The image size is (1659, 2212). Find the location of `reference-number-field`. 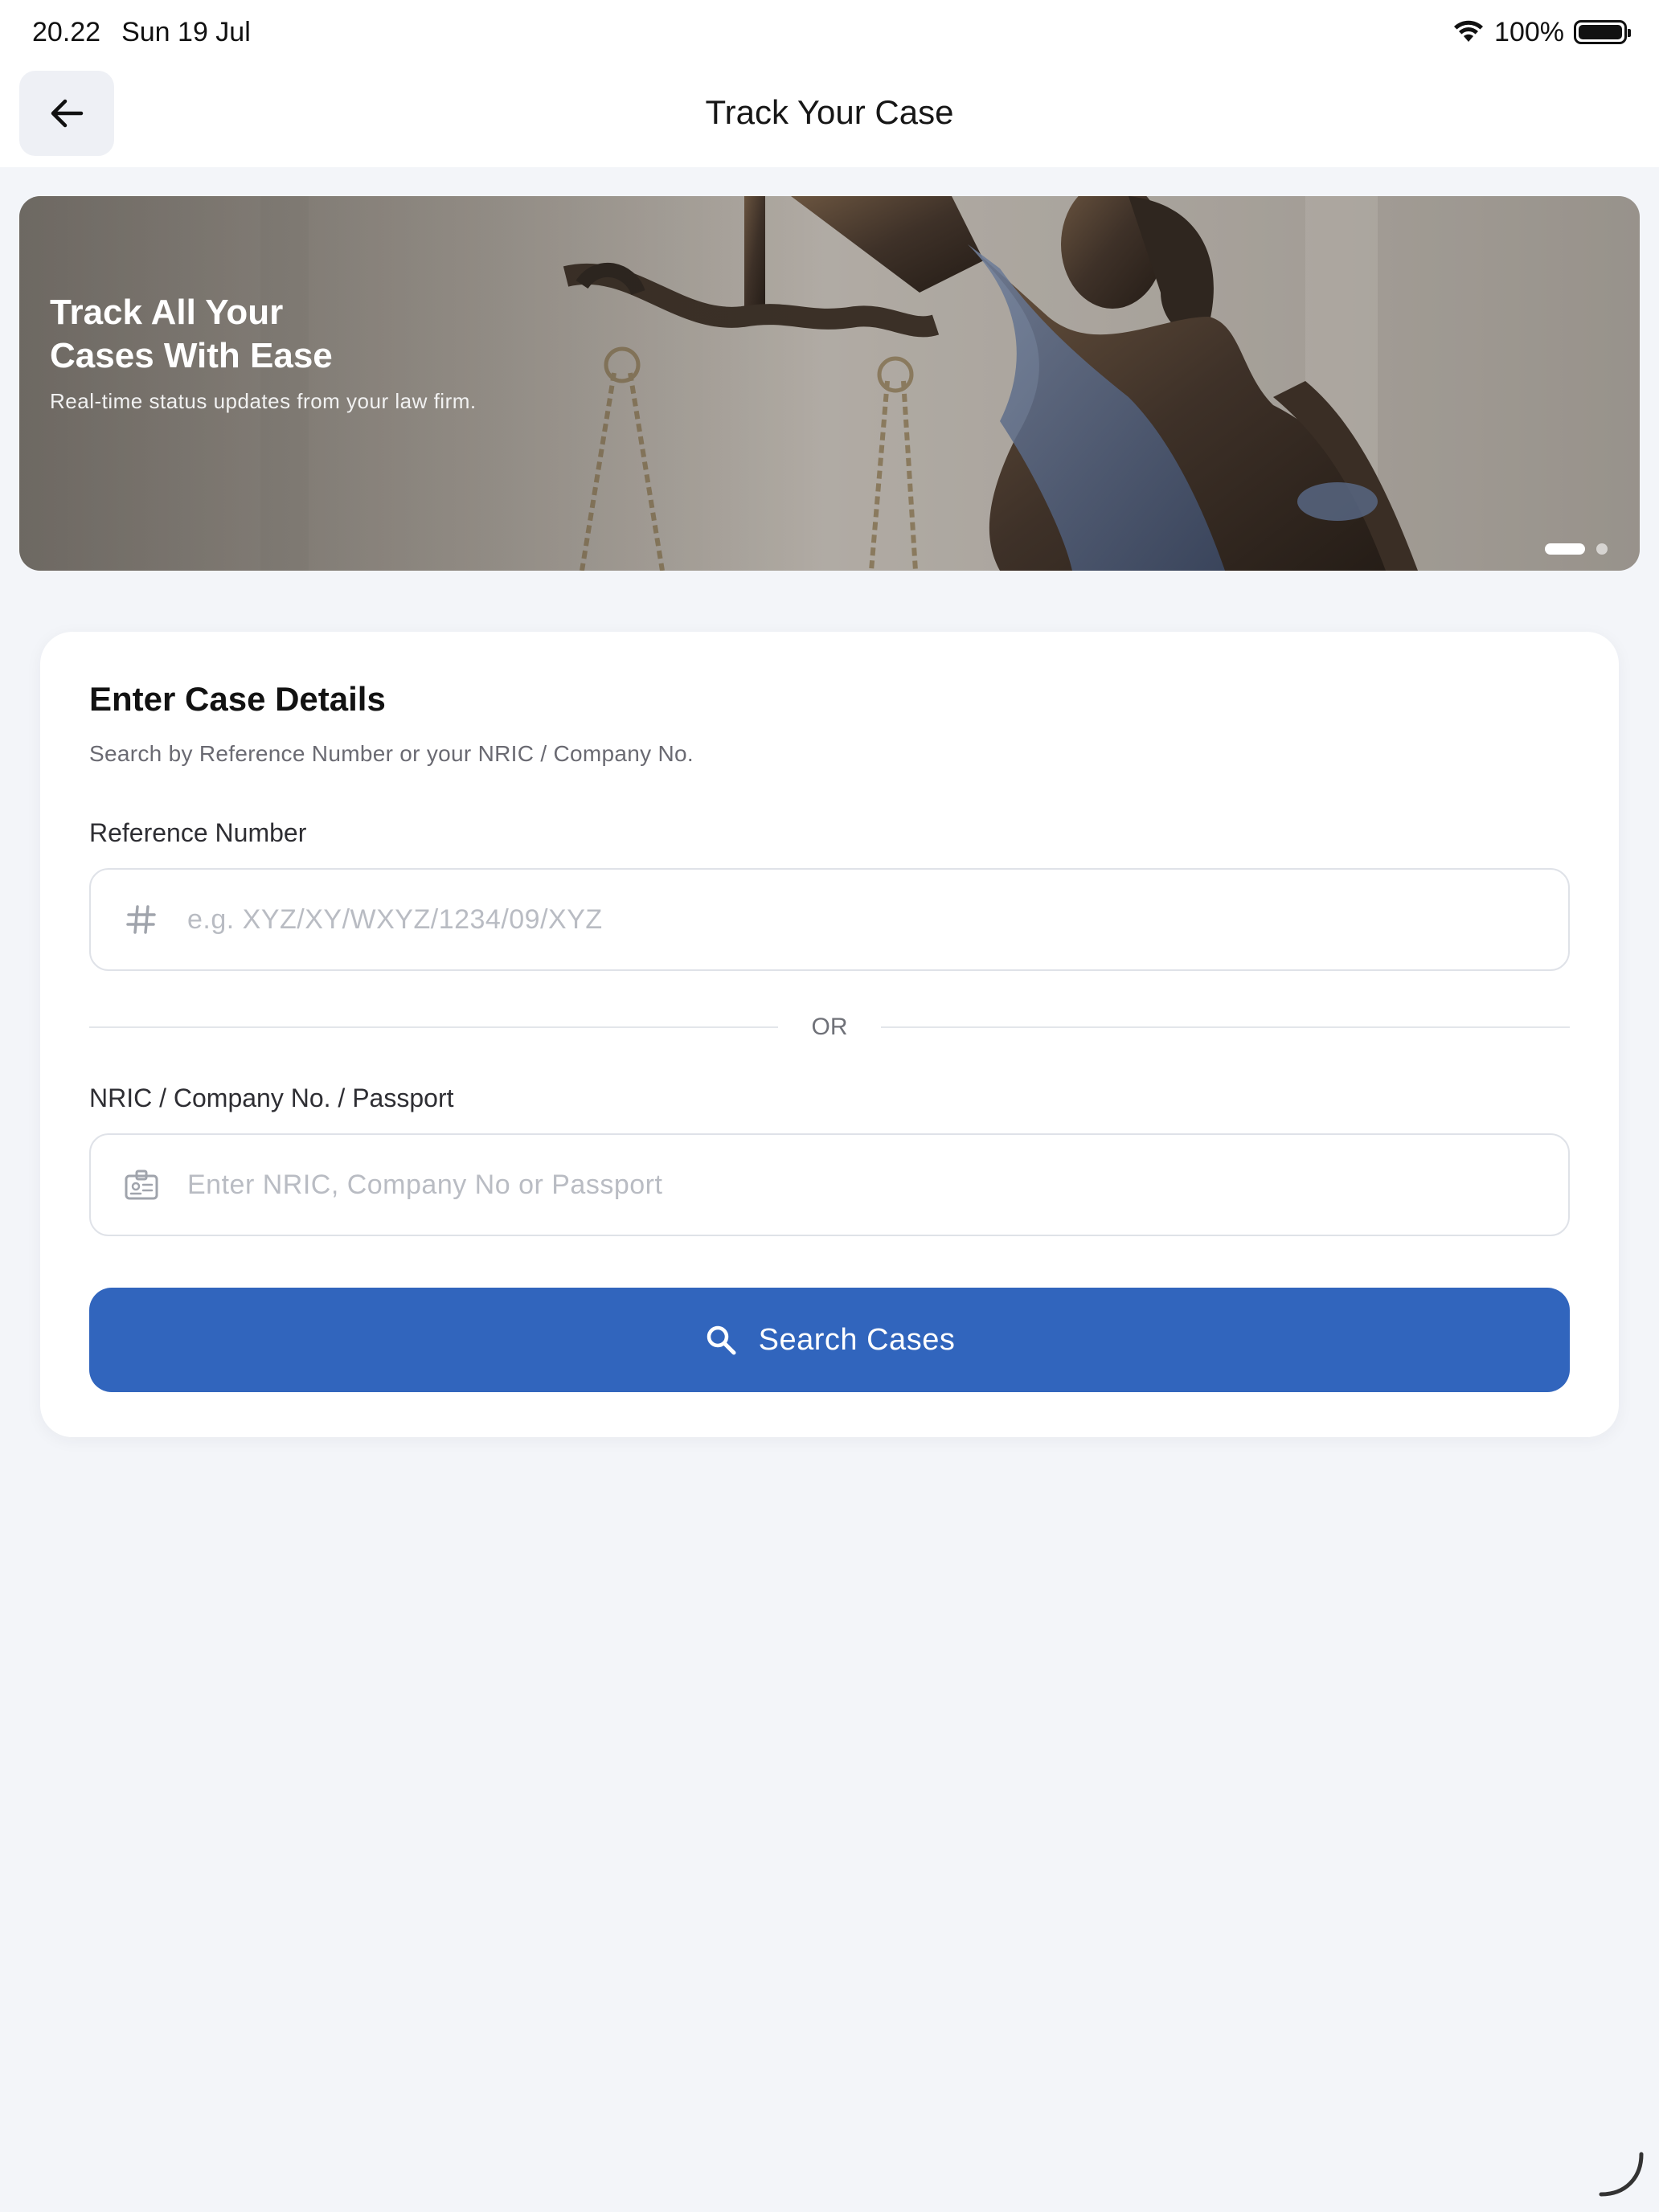

reference-number-field is located at coordinates (829, 919).